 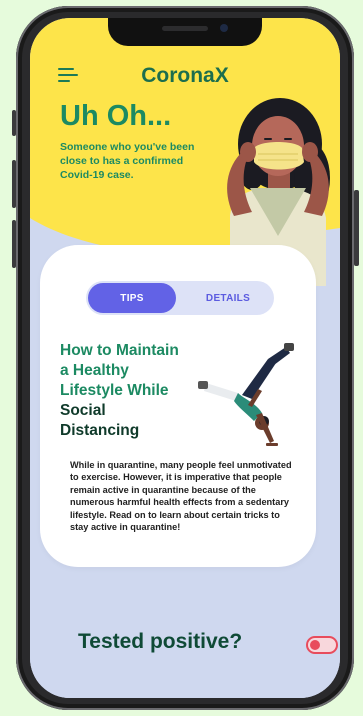 What do you see at coordinates (100, 430) in the screenshot?
I see `article-title-line: Distancing` at bounding box center [100, 430].